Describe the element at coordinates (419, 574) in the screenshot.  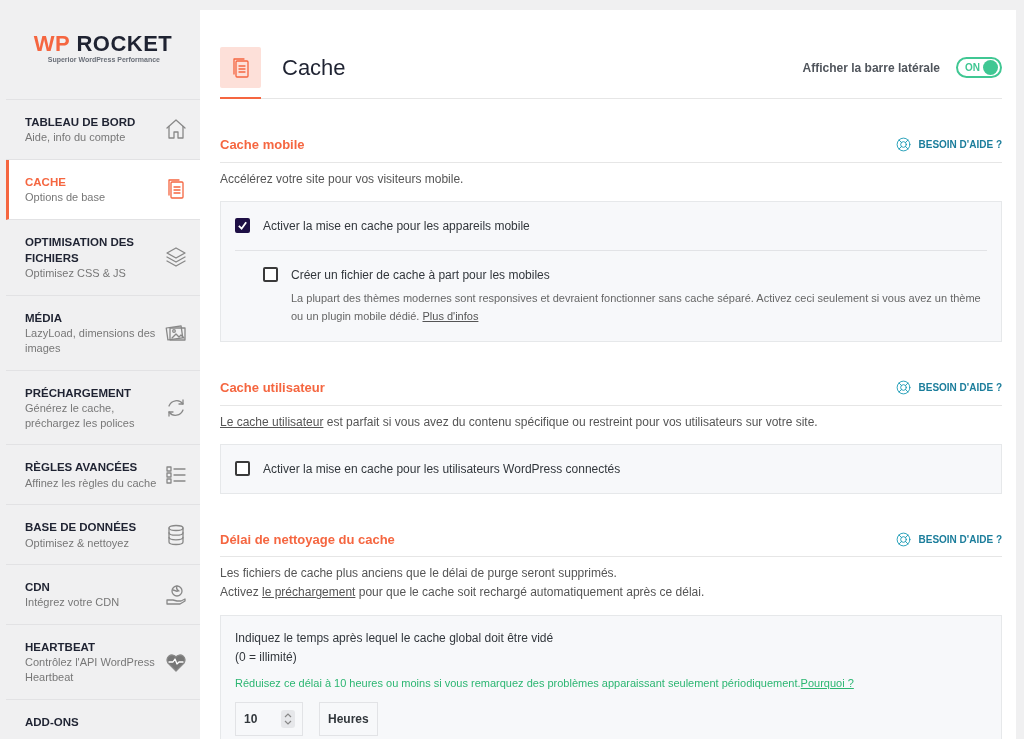
I see `description-text: Les fichiers de cache plus anciens que le délai de purge seront supprimés.` at that location.